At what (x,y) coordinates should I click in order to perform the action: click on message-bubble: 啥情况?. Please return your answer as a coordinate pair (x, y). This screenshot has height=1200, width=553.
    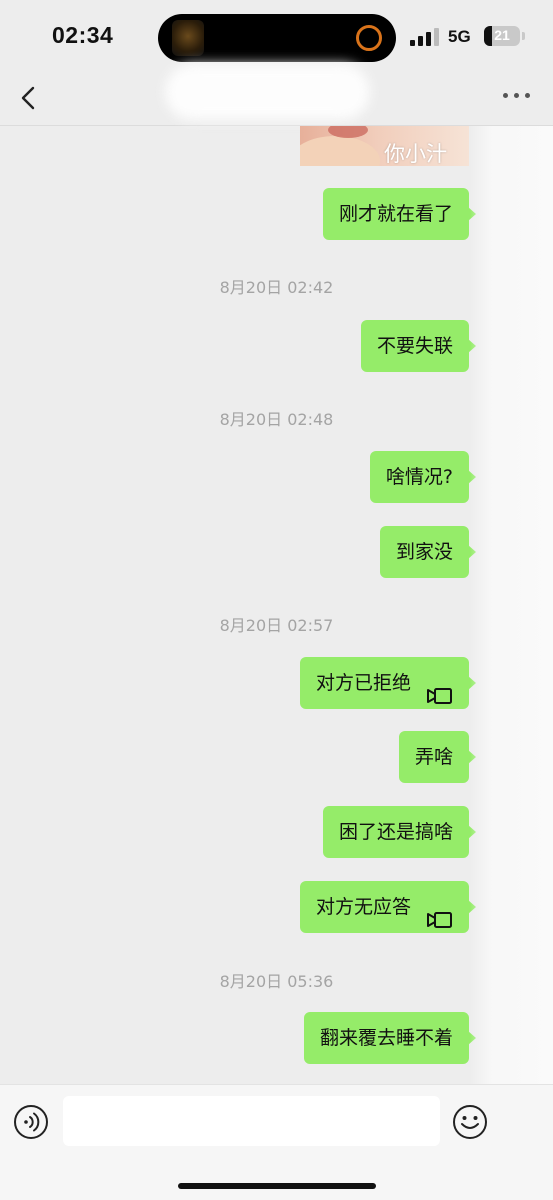
    Looking at the image, I should click on (423, 477).